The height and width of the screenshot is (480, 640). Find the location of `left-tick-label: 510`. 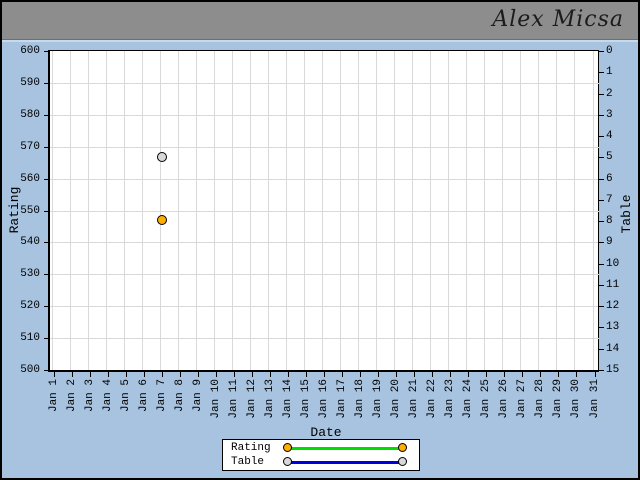

left-tick-label: 510 is located at coordinates (30, 338).